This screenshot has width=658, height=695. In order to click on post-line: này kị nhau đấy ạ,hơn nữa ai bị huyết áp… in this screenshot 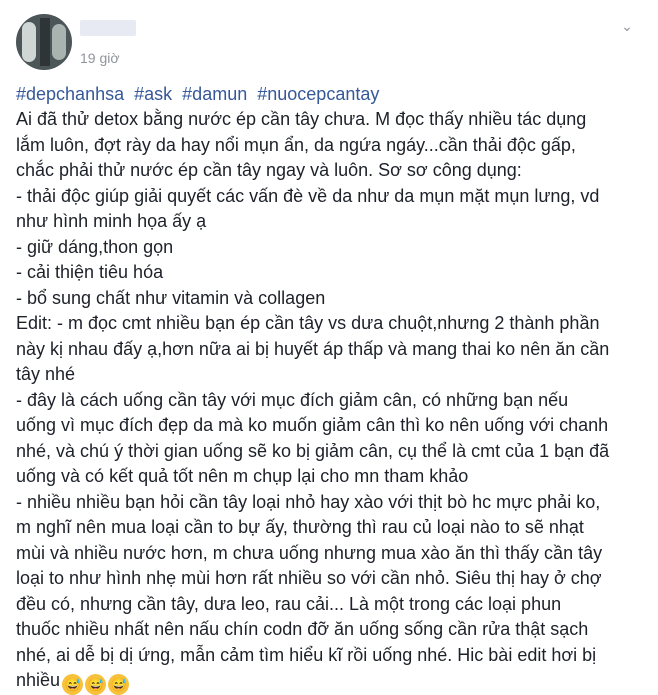, I will do `click(313, 348)`.